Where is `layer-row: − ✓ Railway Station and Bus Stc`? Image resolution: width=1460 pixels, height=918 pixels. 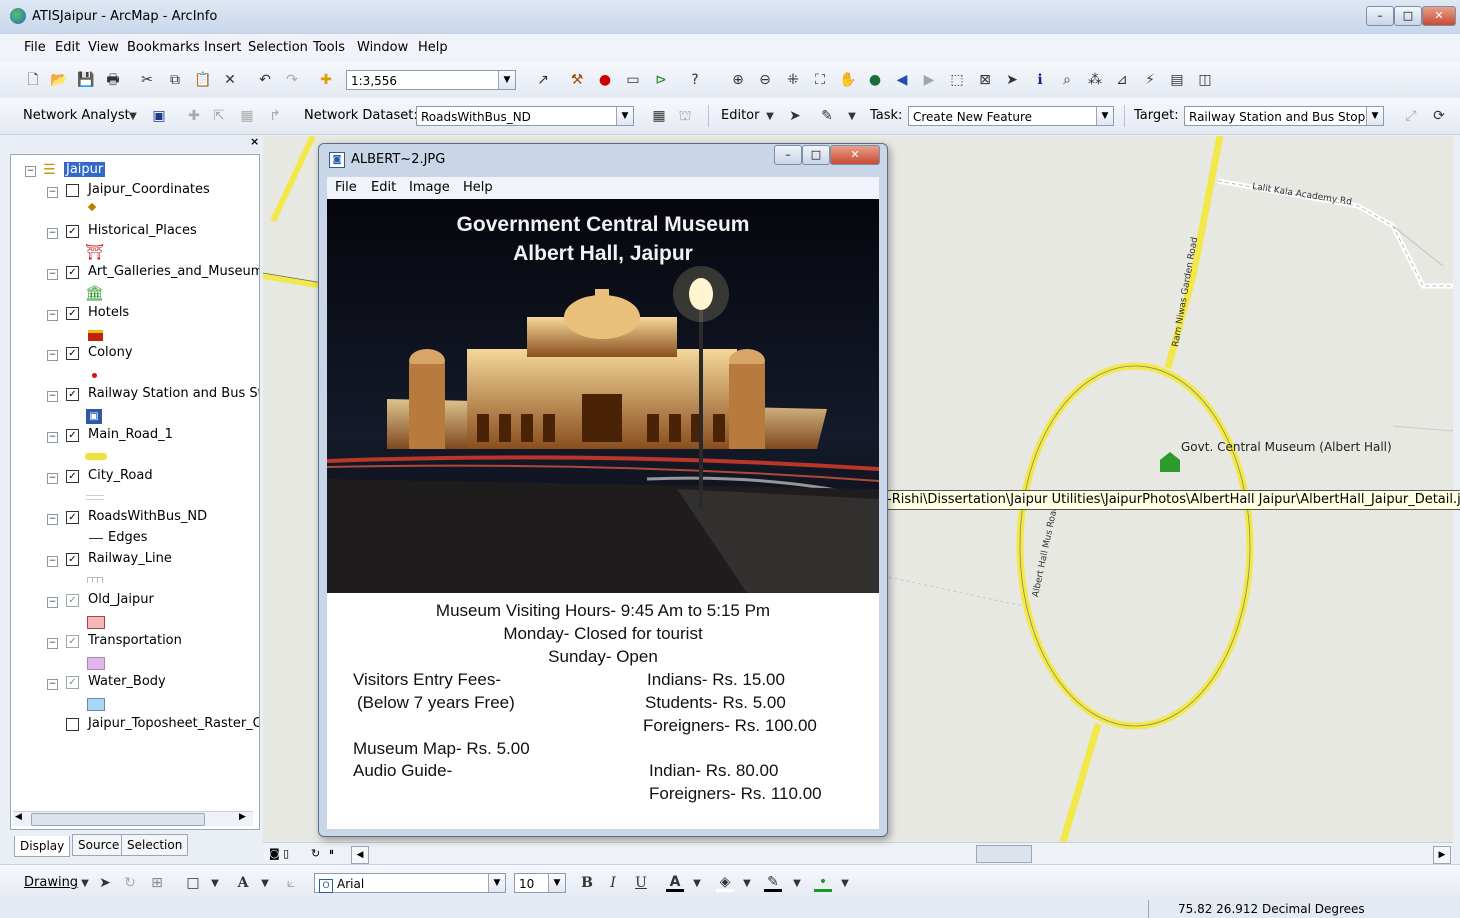
layer-row: − ✓ Railway Station and Bus Stc is located at coordinates (135, 395).